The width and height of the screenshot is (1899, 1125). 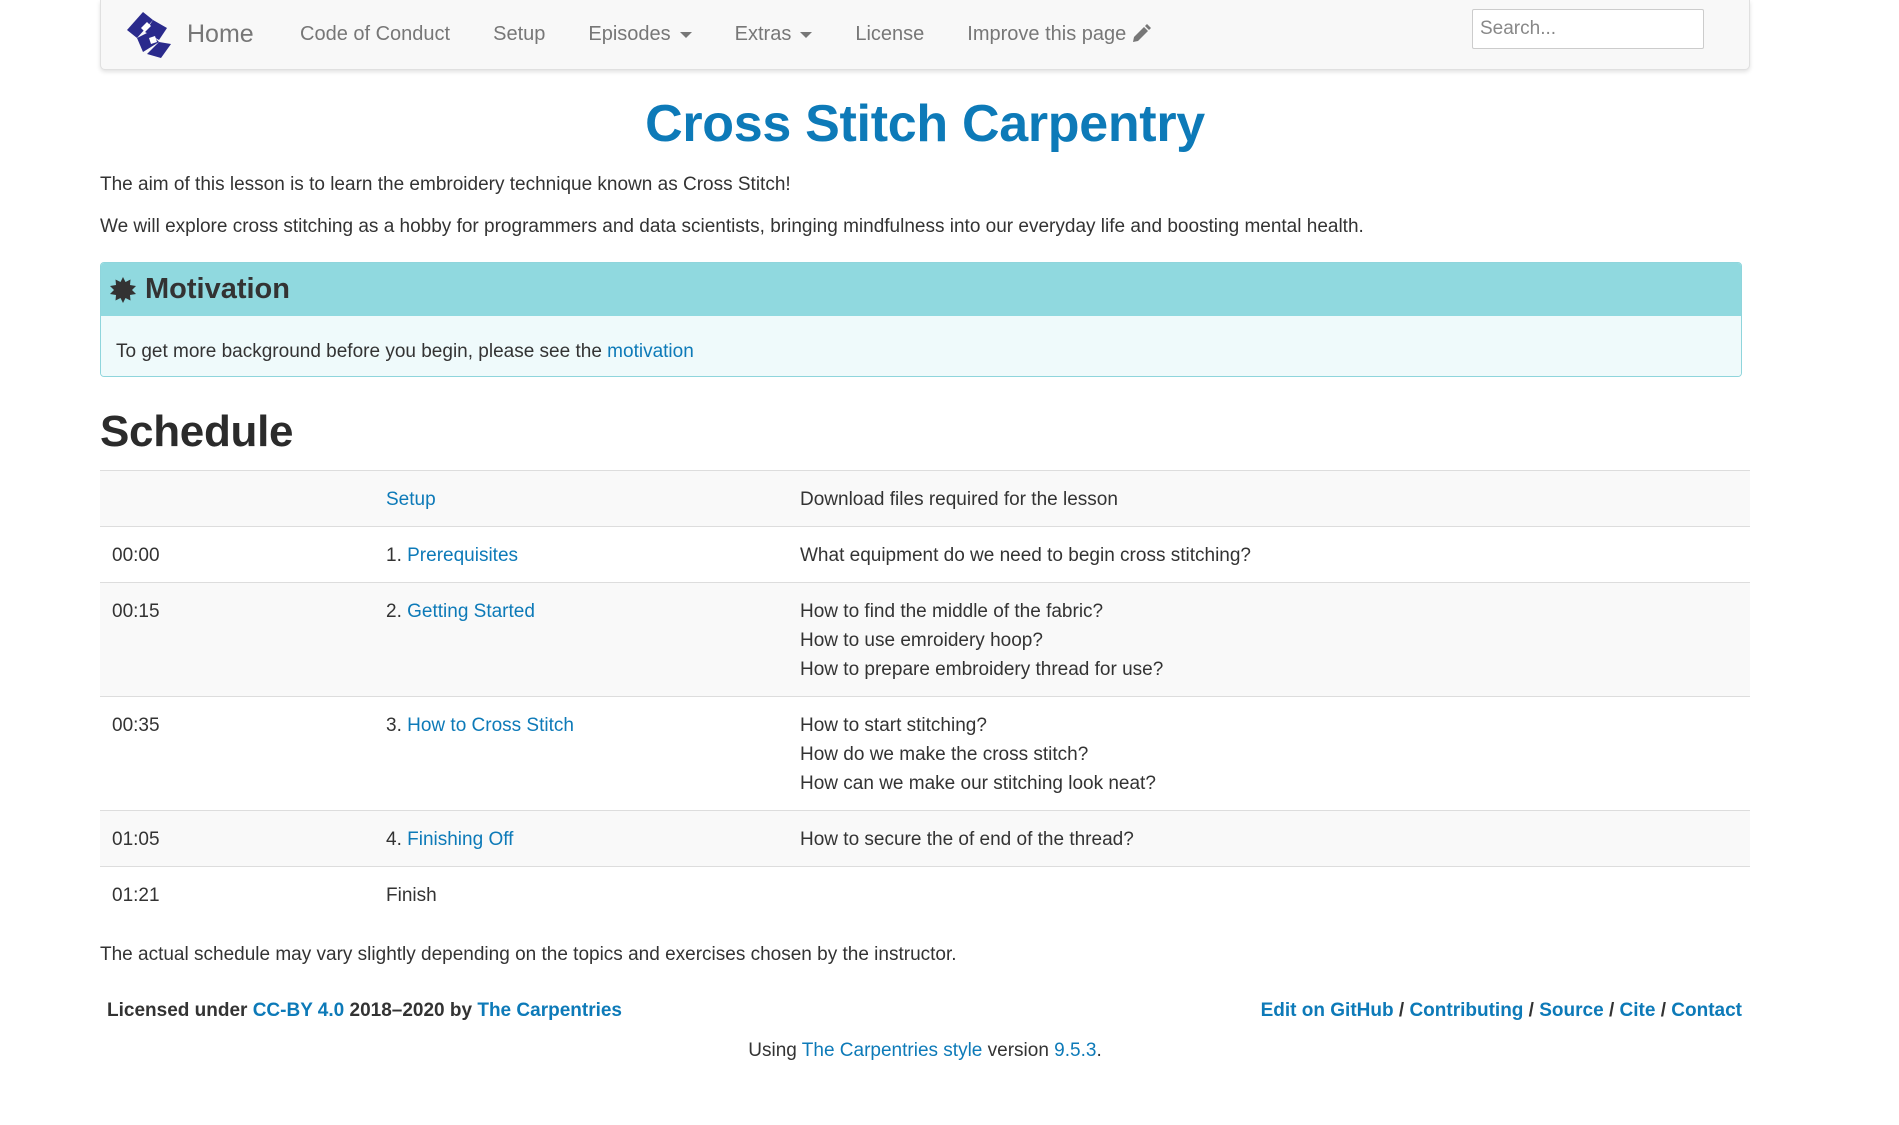 I want to click on question-text: How to use emroidery hoop?, so click(x=921, y=641).